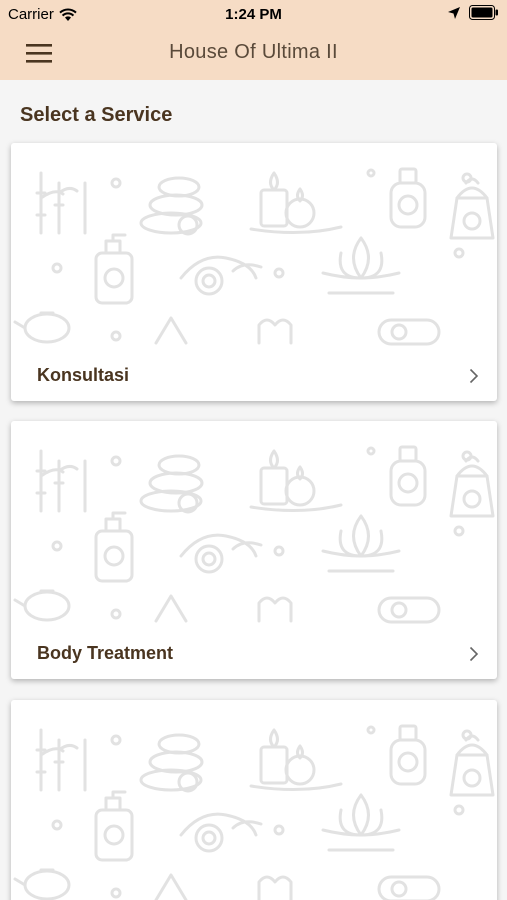 The height and width of the screenshot is (900, 507). Describe the element at coordinates (454, 12) in the screenshot. I see `location-arrow-icon` at that location.